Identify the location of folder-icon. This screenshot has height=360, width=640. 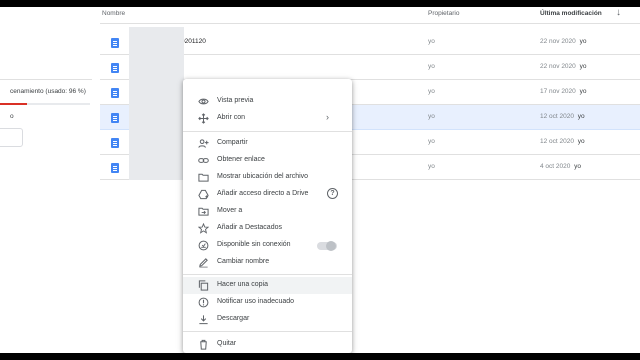
(203, 177).